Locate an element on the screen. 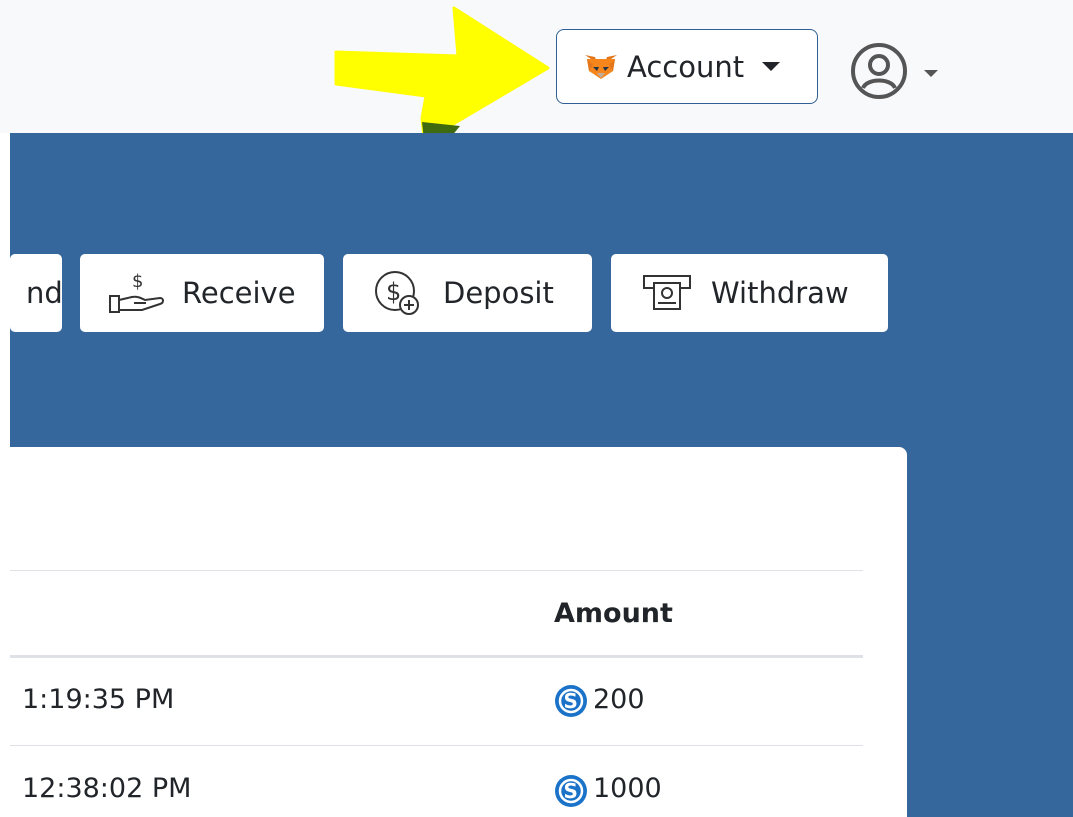 This screenshot has height=817, width=1073. chevron-down-icon is located at coordinates (771, 66).